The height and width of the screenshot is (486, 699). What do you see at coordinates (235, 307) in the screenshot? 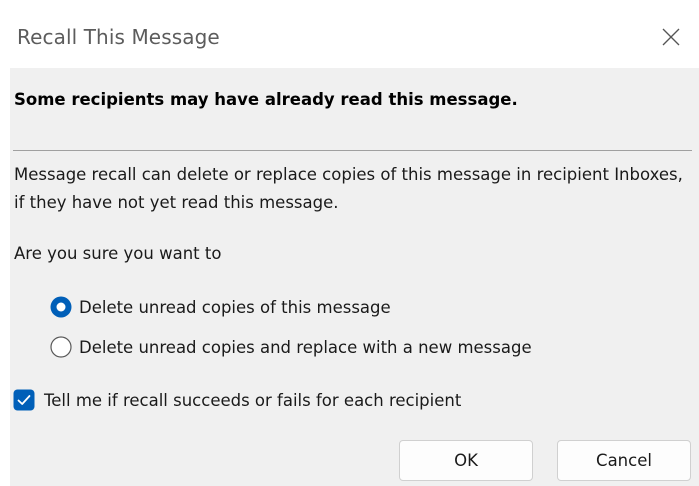
I see `option-delete-unread-label: Delete unread copies of this message` at bounding box center [235, 307].